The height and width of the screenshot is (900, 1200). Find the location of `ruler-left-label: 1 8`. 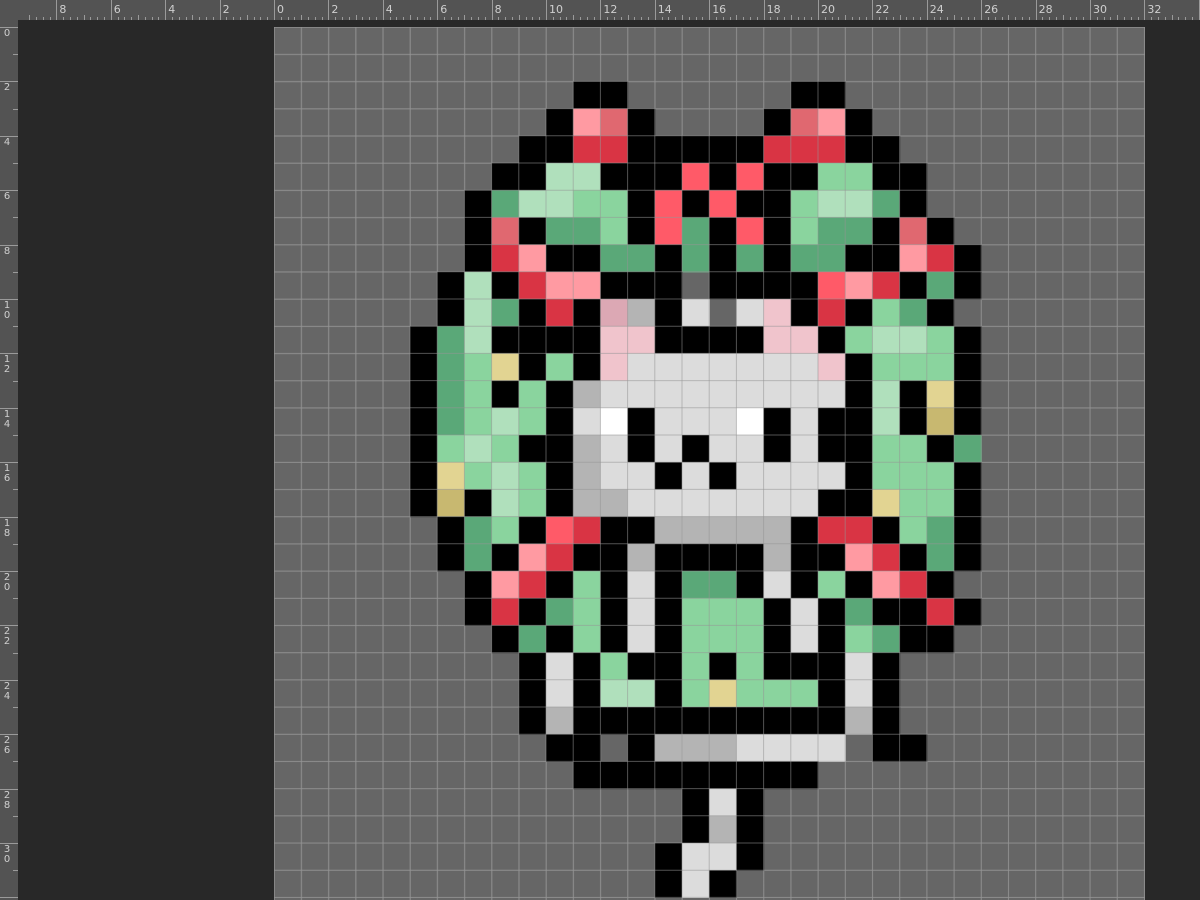

ruler-left-label: 1 8 is located at coordinates (7, 528).